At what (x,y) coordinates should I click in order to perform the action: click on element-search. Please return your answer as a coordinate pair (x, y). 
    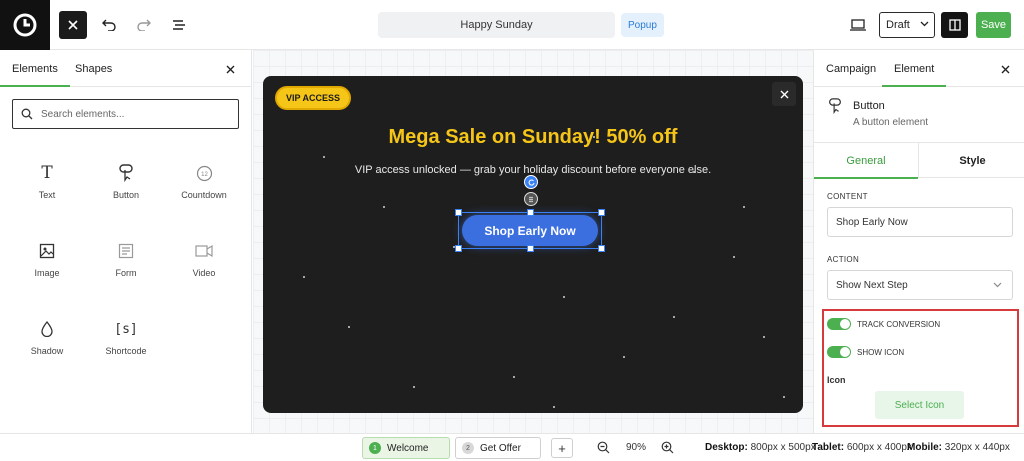
    Looking at the image, I should click on (125, 114).